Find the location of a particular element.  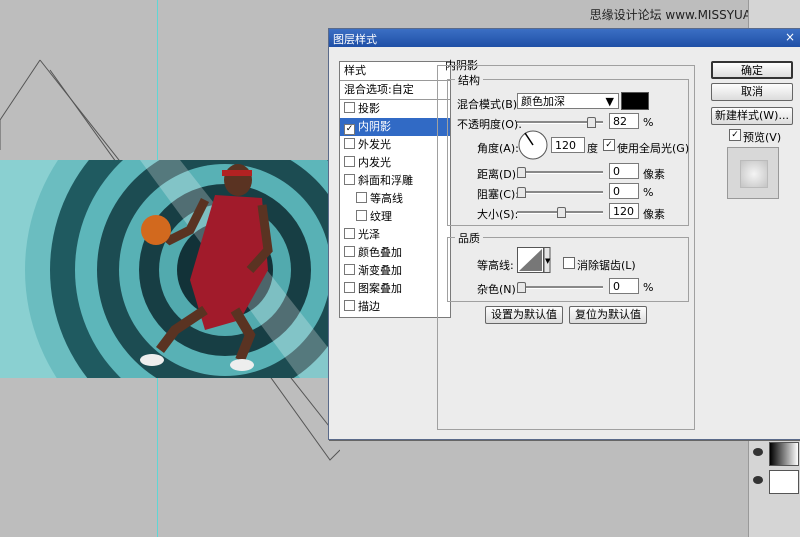

close-icon: × is located at coordinates (790, 37).